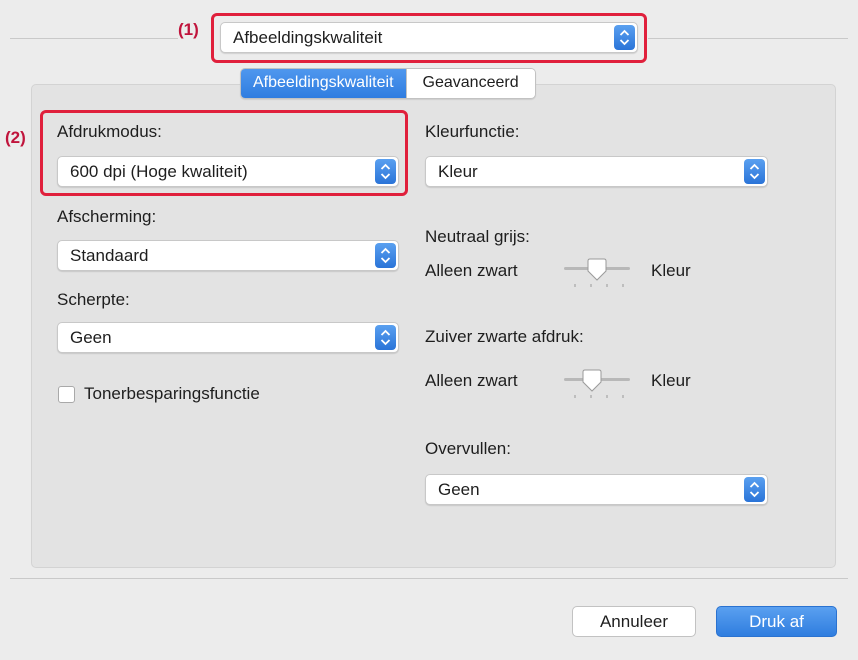 The image size is (858, 660). I want to click on neutral-gray-max-label: Kleur, so click(671, 270).